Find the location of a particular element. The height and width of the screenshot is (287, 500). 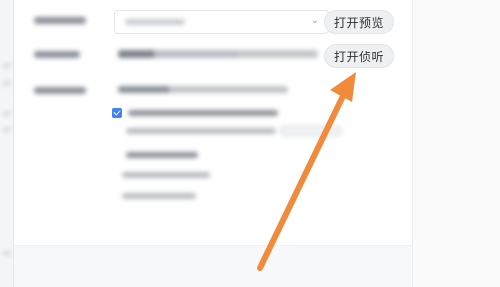

checkbox-checked-icon is located at coordinates (117, 113).